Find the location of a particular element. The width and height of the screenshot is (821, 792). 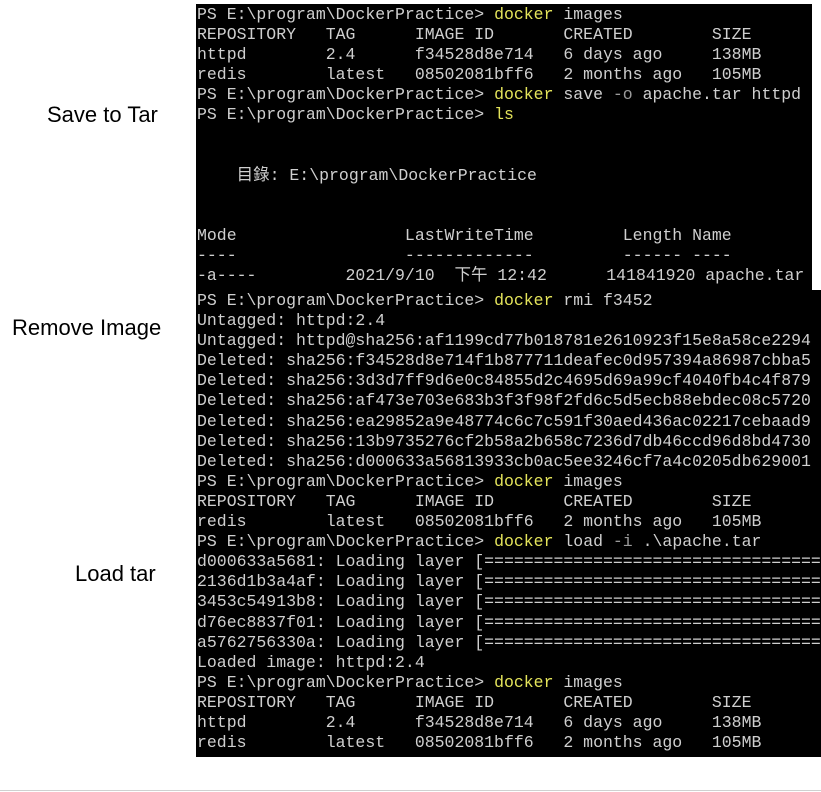

terminal-line: Untagged: httpd:2.4 is located at coordinates (508, 321).